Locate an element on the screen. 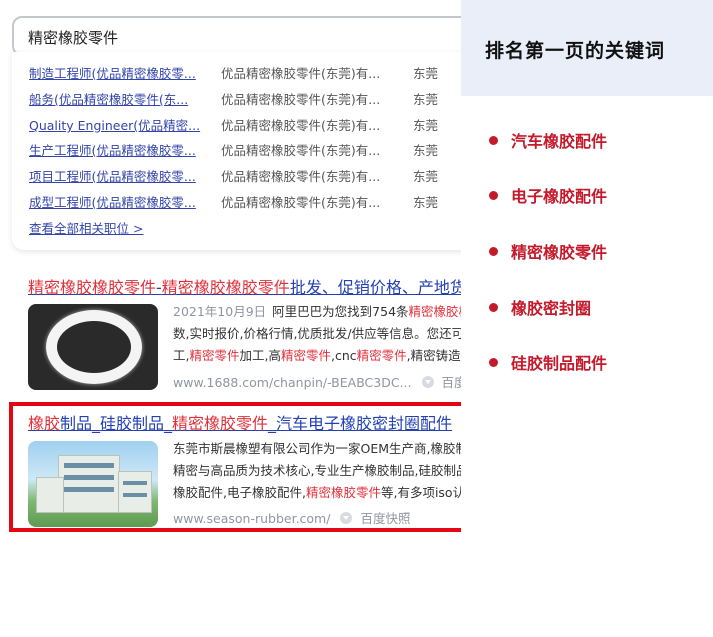 Image resolution: width=713 pixels, height=637 pixels. text-segment: 精密与高品质为技术核心,专业生产橡胶制品,硅胶制品 is located at coordinates (317, 470).